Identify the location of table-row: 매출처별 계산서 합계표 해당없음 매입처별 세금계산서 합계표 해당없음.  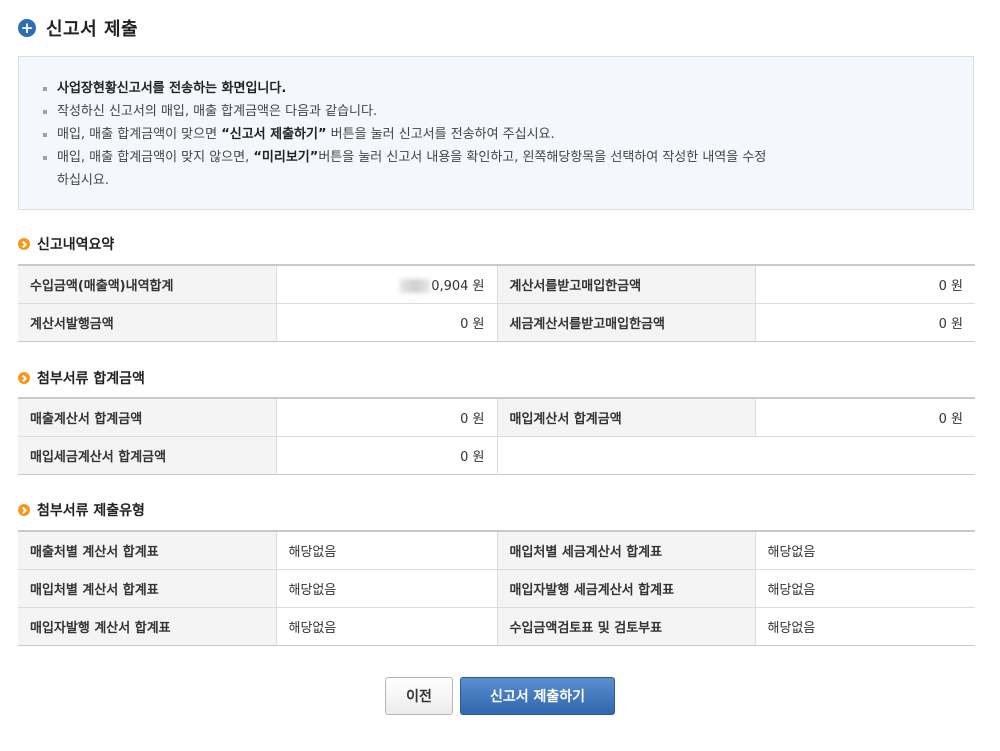
(496, 550).